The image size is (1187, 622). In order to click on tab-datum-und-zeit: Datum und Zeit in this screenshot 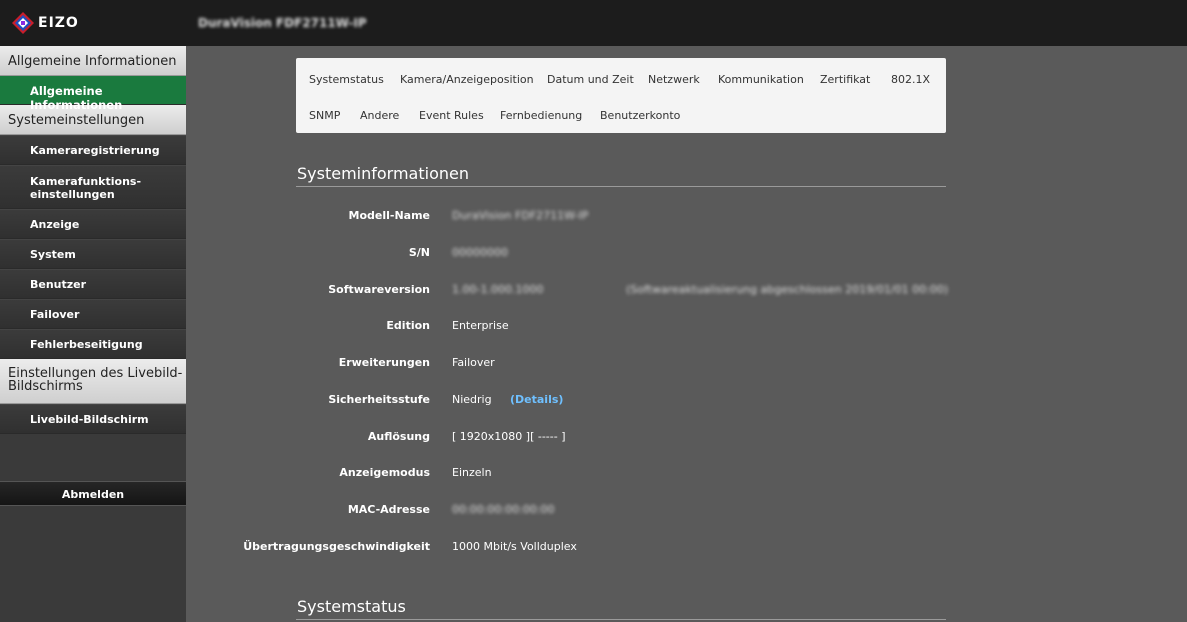, I will do `click(590, 79)`.